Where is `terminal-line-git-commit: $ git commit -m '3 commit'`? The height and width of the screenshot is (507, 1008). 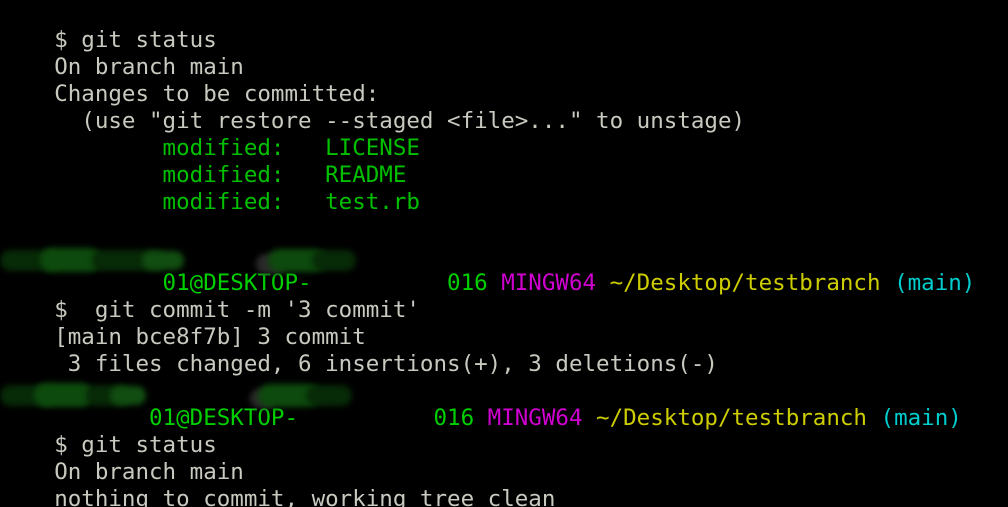
terminal-line-git-commit: $ git commit -m '3 commit' is located at coordinates (504, 296).